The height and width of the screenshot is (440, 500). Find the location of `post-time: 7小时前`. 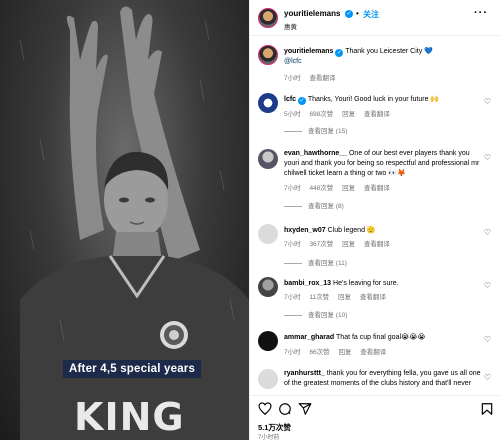

post-time: 7小时前 is located at coordinates (269, 437).